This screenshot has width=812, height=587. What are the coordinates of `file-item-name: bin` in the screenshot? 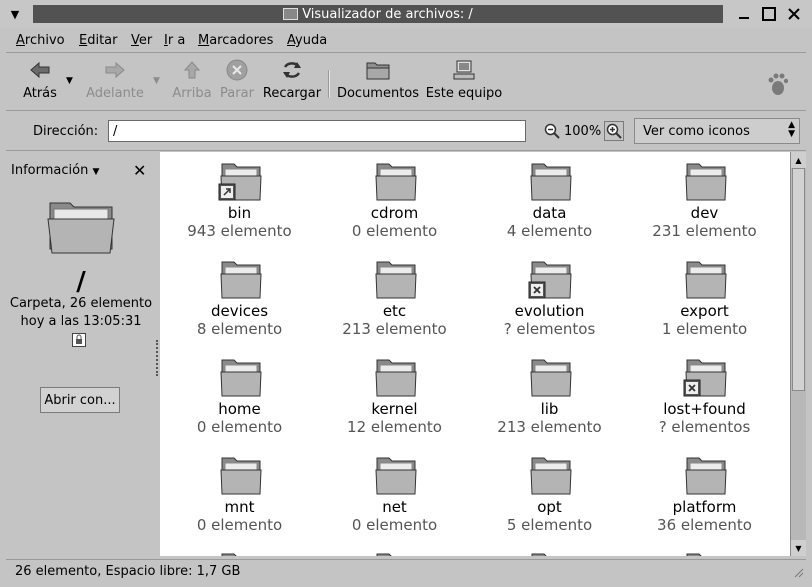 It's located at (239, 213).